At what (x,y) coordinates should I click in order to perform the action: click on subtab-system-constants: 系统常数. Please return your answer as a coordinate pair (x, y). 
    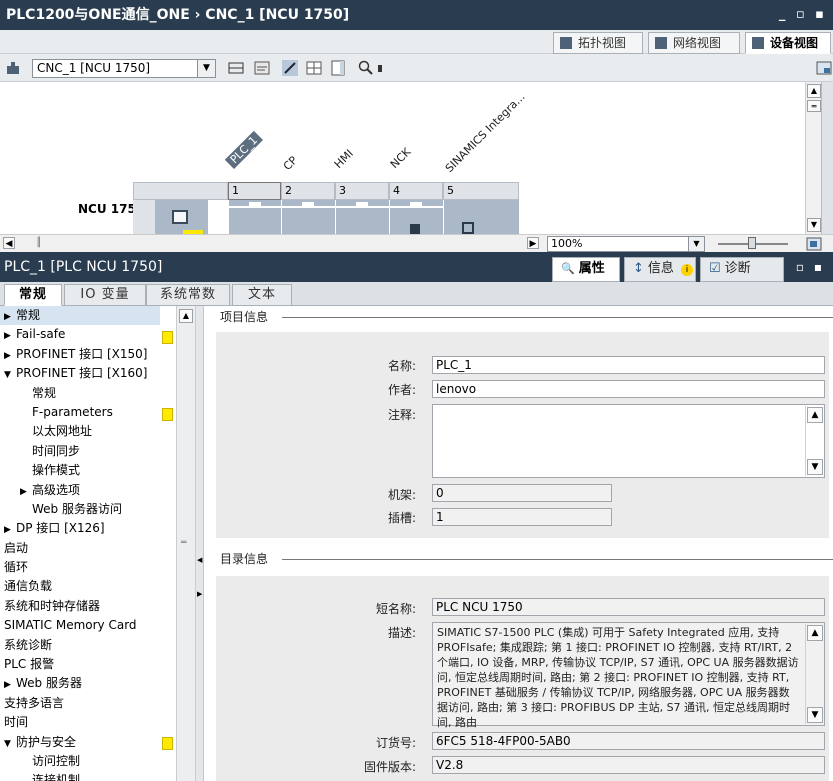
    Looking at the image, I should click on (188, 295).